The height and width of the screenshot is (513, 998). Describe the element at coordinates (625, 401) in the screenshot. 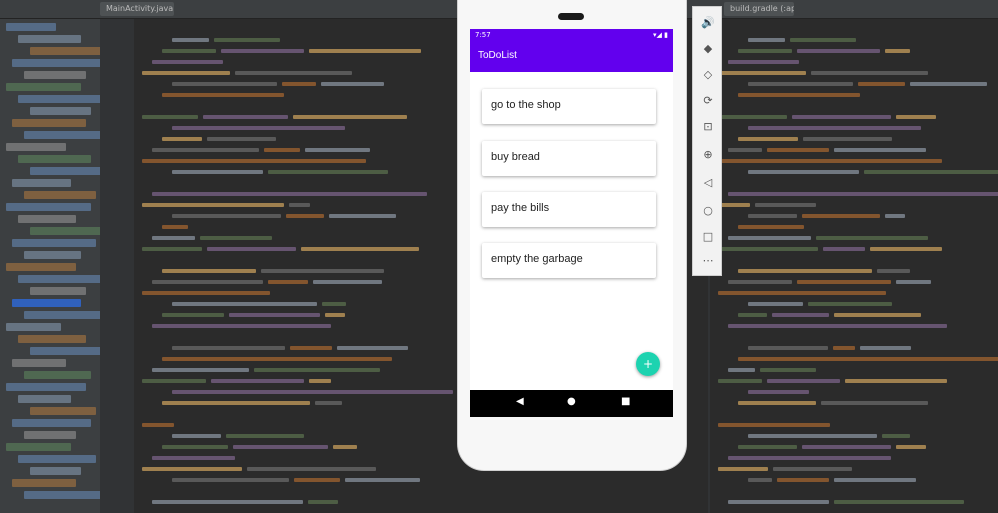

I see `nav-recents-icon: ■` at that location.